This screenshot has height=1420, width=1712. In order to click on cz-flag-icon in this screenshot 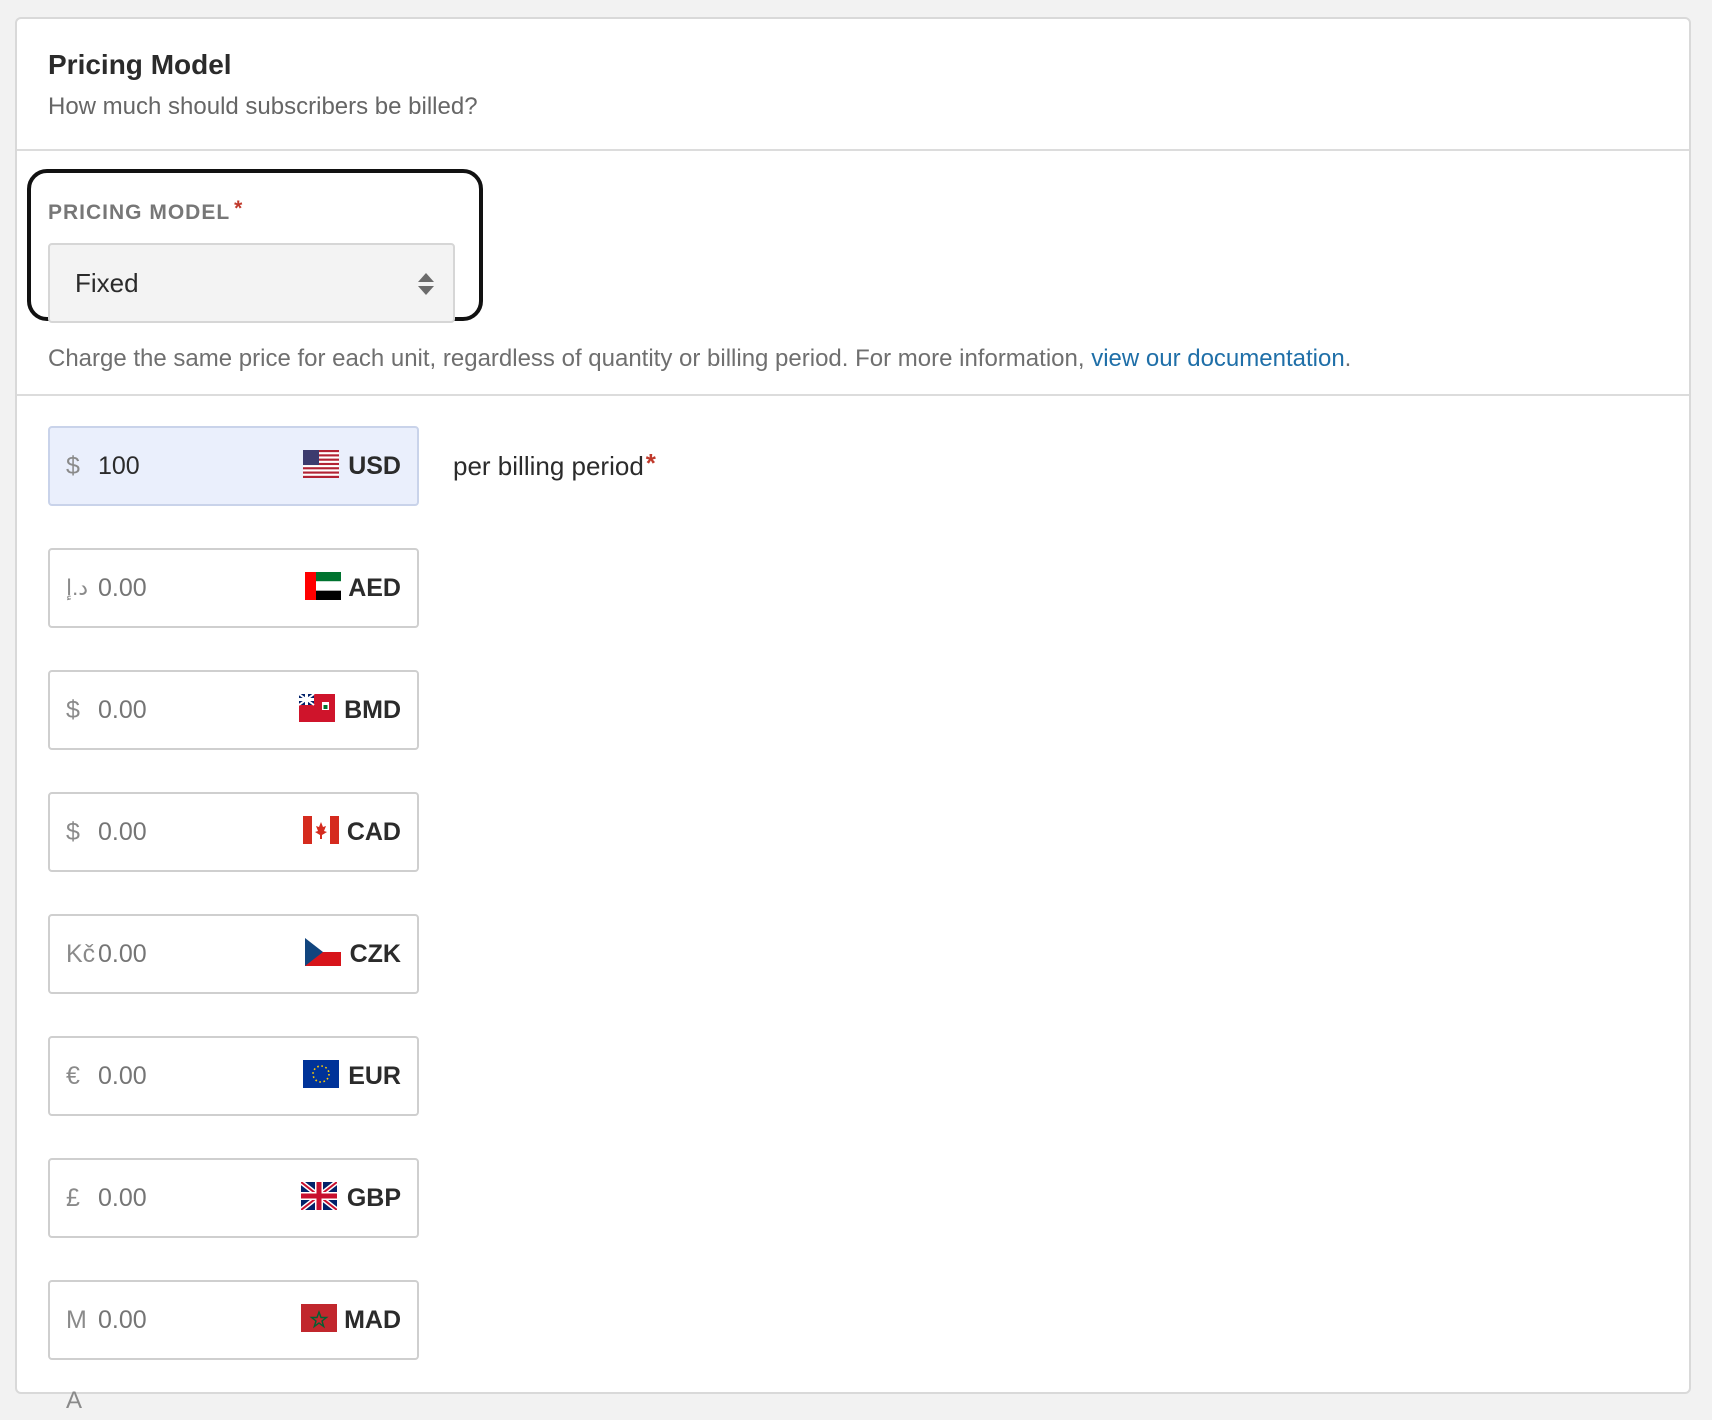, I will do `click(323, 952)`.